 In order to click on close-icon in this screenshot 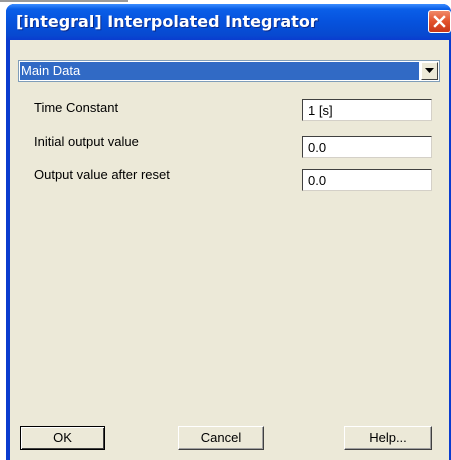, I will do `click(439, 21)`.